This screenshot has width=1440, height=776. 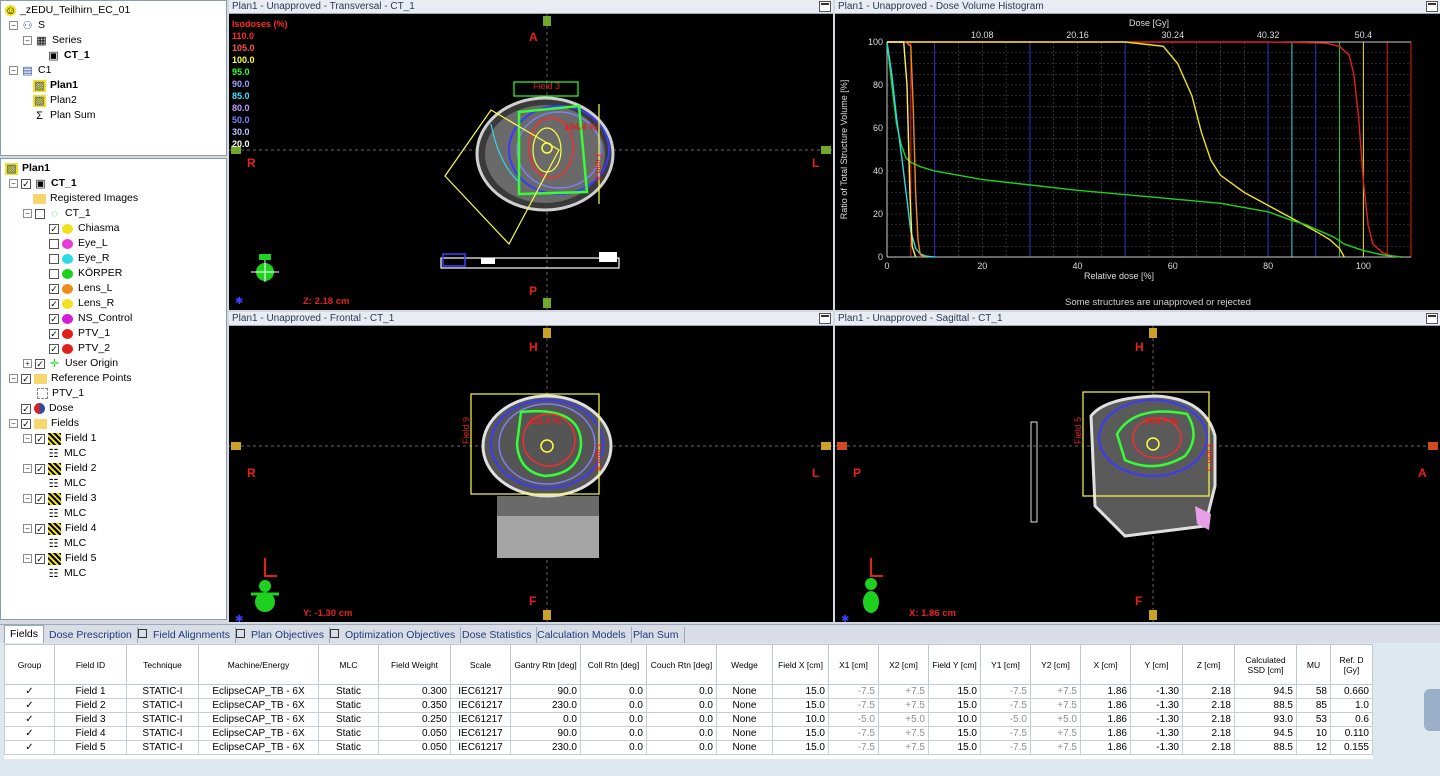 I want to click on column-header: Technique, so click(x=162, y=664).